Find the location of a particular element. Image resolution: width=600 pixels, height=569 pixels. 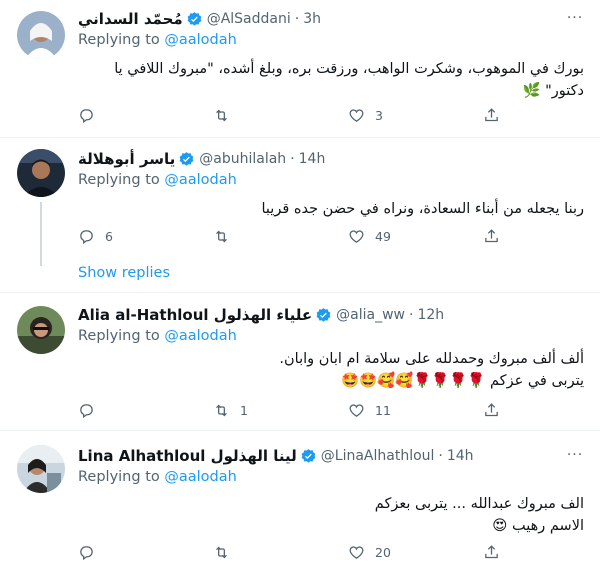

tweet-actions: 6 49 is located at coordinates (288, 236).